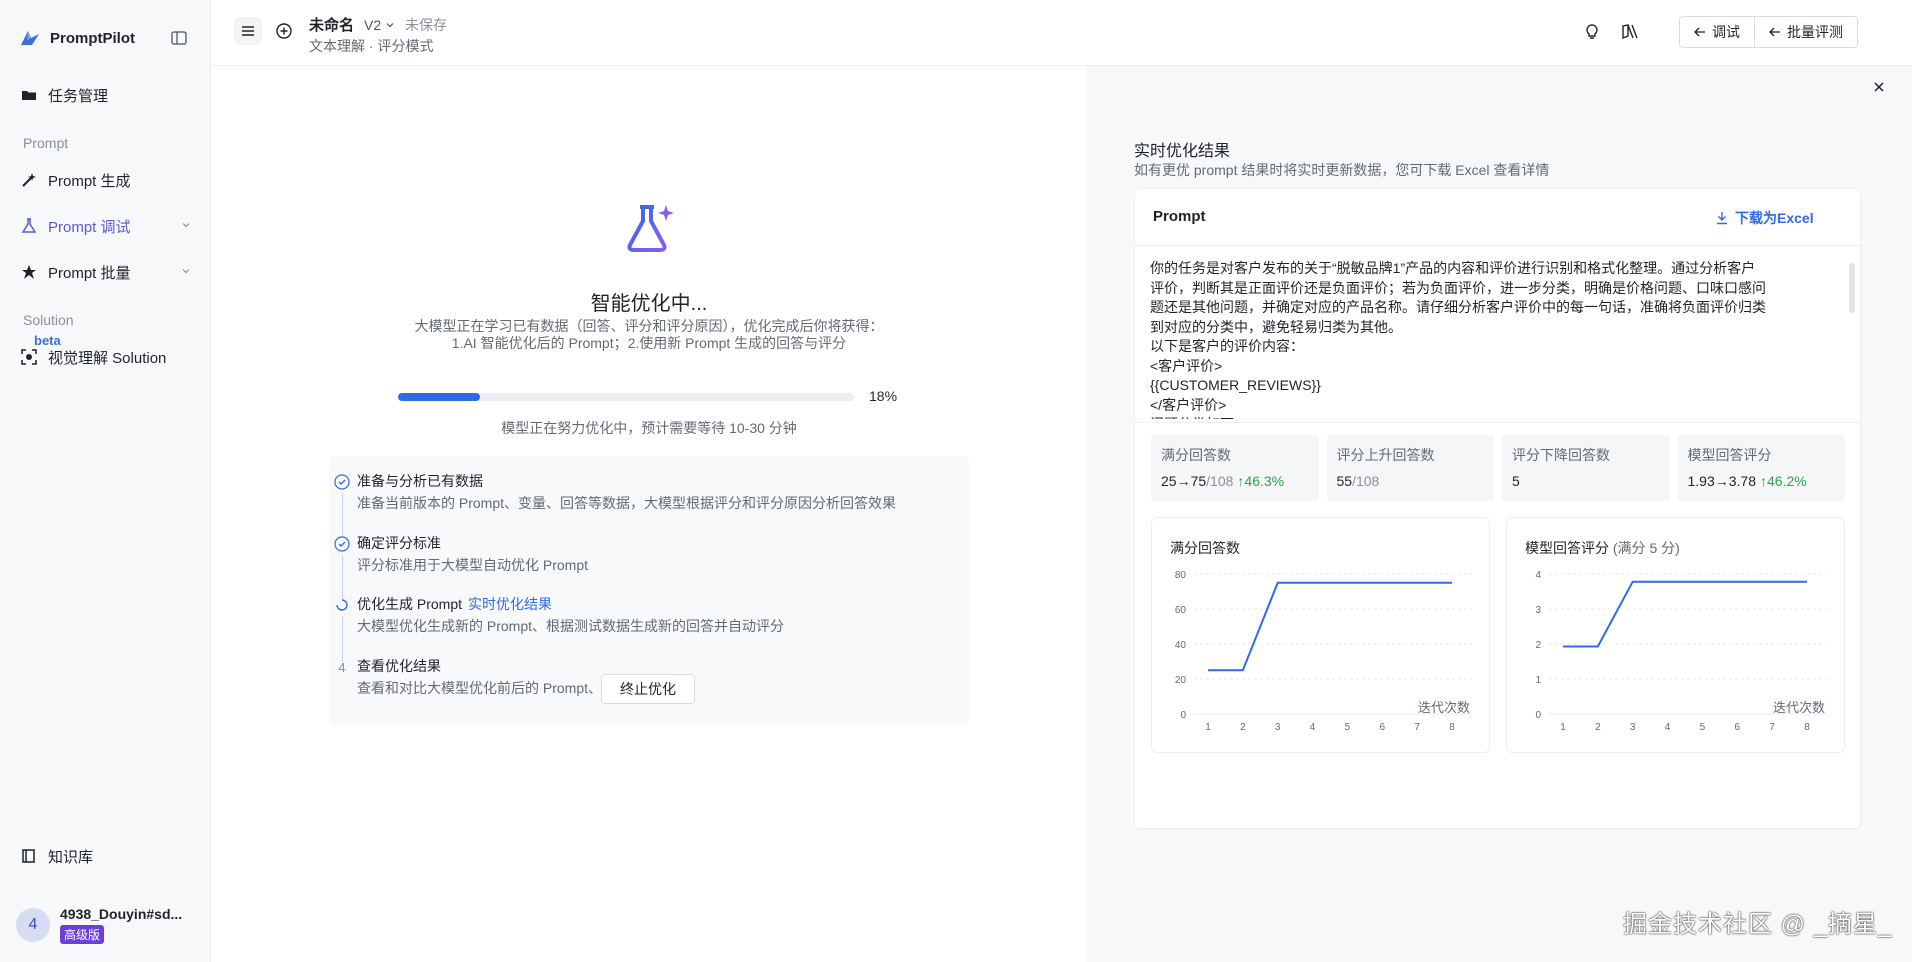 The height and width of the screenshot is (962, 1912). What do you see at coordinates (89, 227) in the screenshot?
I see `sidebar-item-label: Prompt 调试` at bounding box center [89, 227].